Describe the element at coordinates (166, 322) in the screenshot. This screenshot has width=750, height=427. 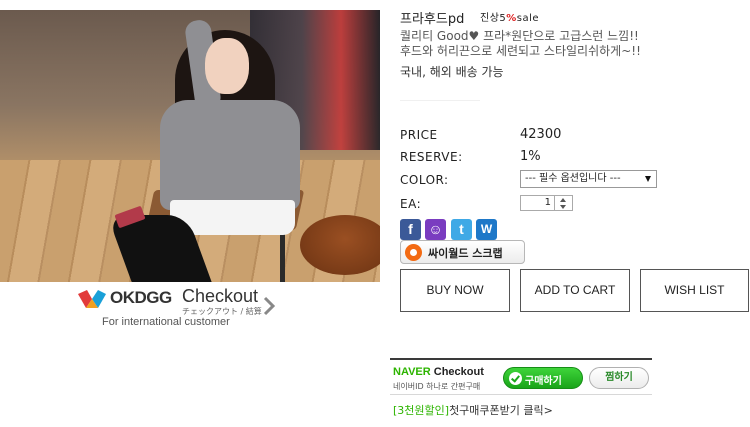
I see `okdgg-intl-label: For international customer` at that location.